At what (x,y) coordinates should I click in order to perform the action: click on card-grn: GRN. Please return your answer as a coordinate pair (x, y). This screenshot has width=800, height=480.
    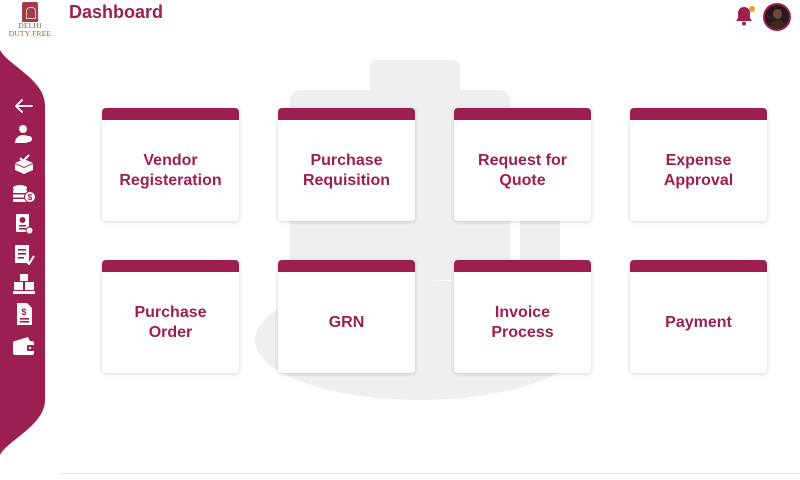
    Looking at the image, I should click on (346, 316).